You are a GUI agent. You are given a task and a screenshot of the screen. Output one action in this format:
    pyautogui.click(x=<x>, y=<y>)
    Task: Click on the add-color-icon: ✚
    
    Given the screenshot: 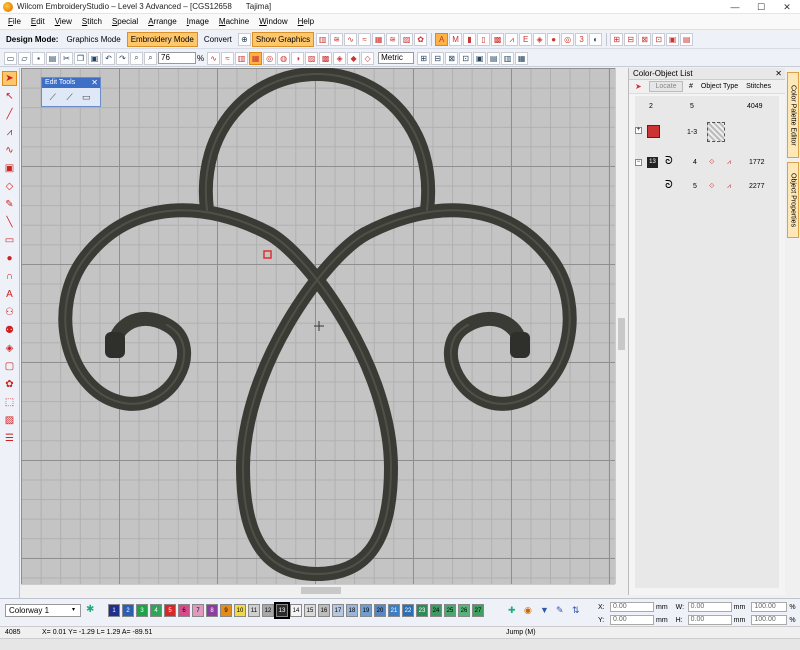 What is the action you would take?
    pyautogui.click(x=512, y=610)
    